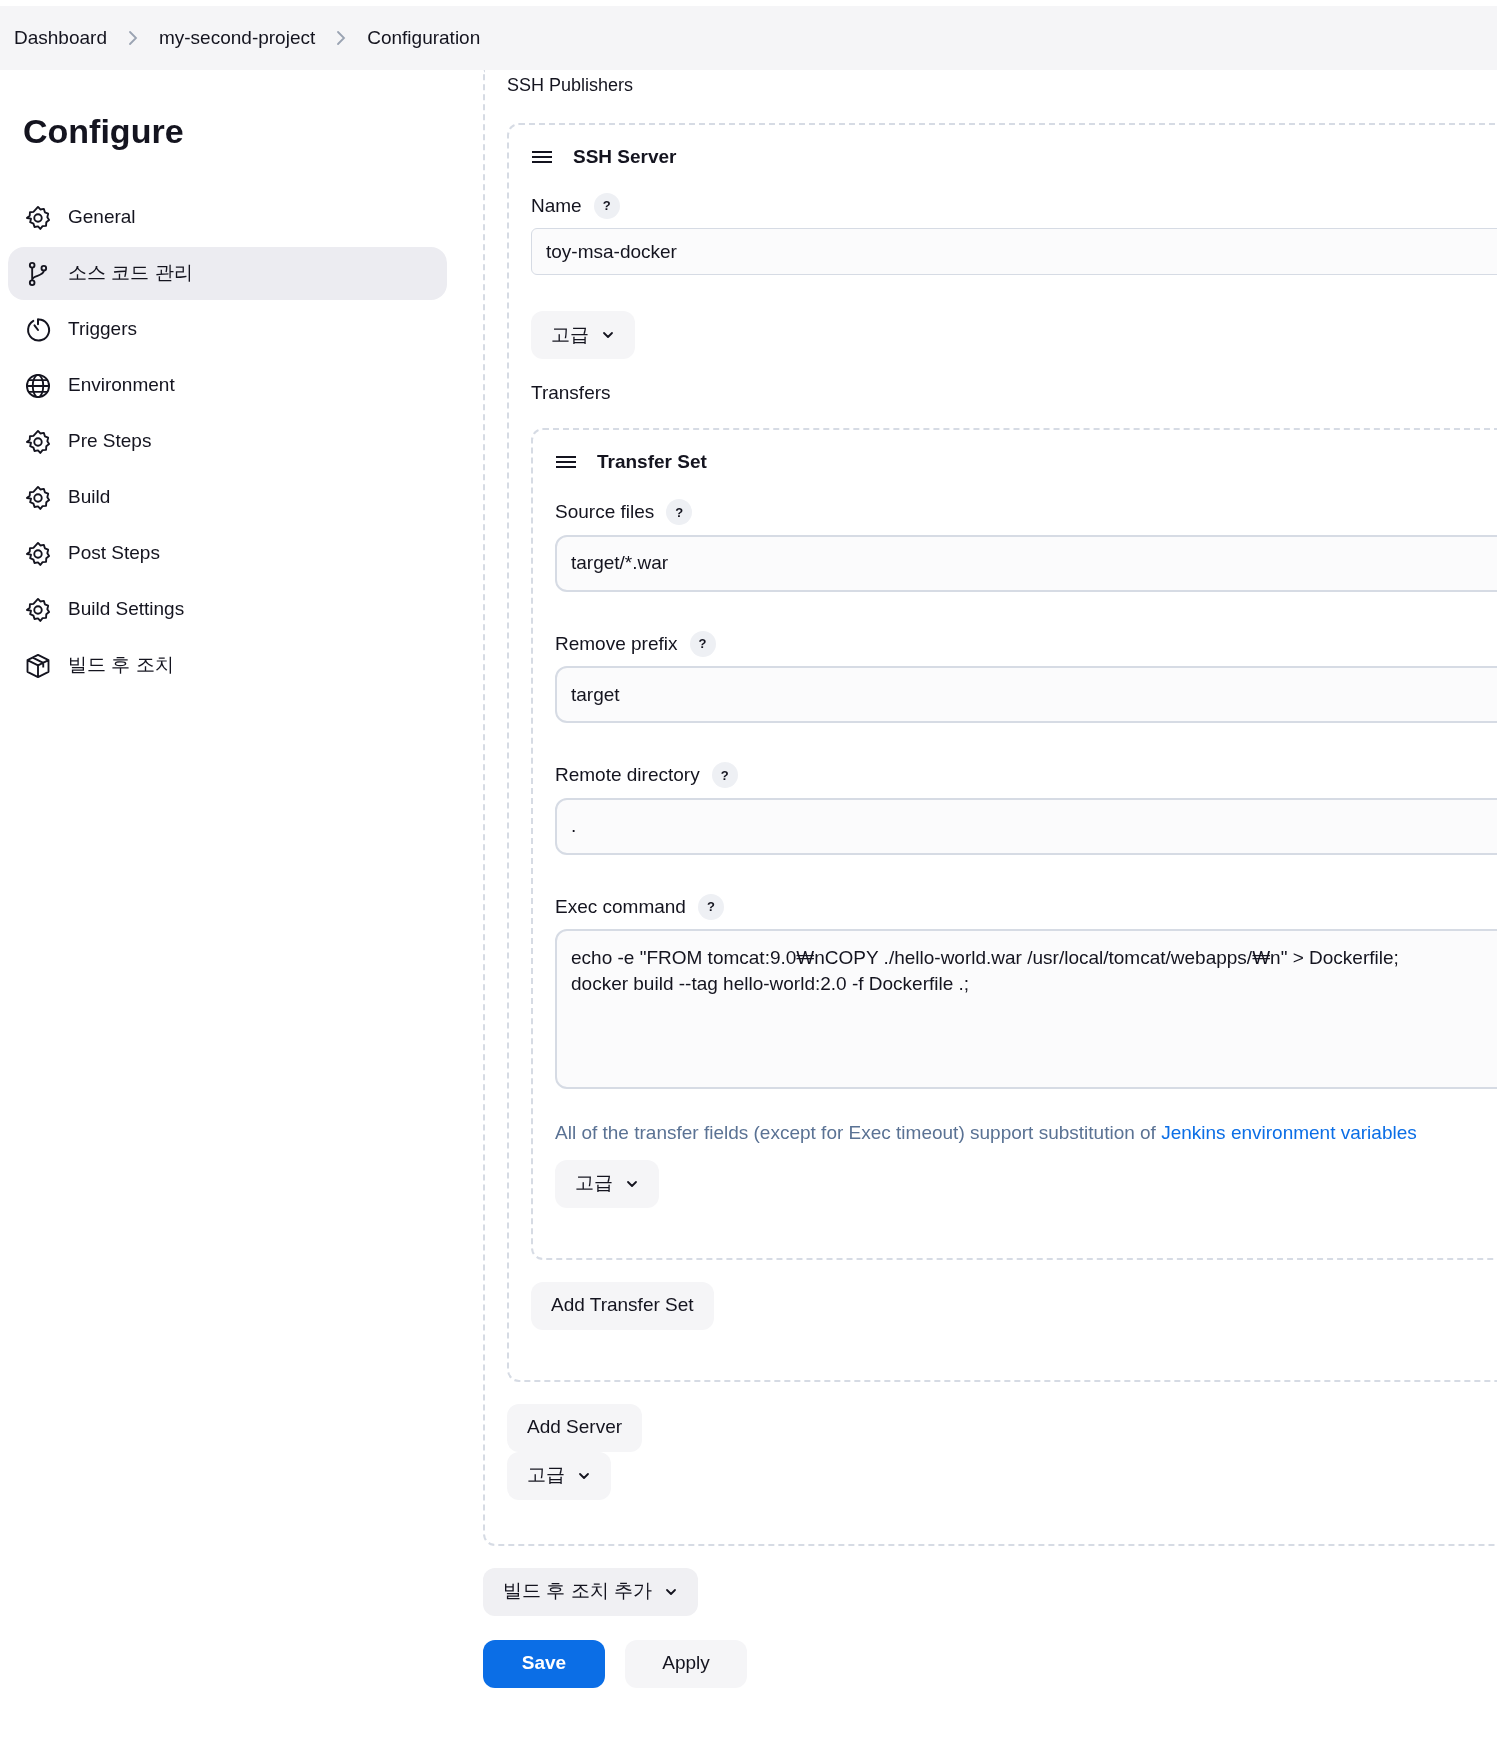  I want to click on package-icon, so click(38, 665).